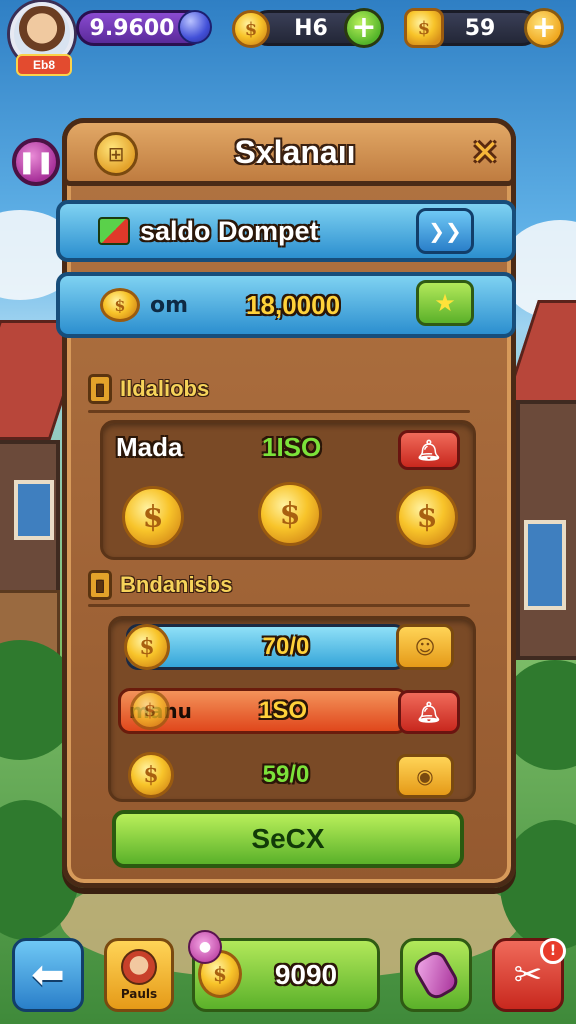 The width and height of the screenshot is (576, 1024). What do you see at coordinates (286, 774) in the screenshot?
I see `row3-value: 59/0` at bounding box center [286, 774].